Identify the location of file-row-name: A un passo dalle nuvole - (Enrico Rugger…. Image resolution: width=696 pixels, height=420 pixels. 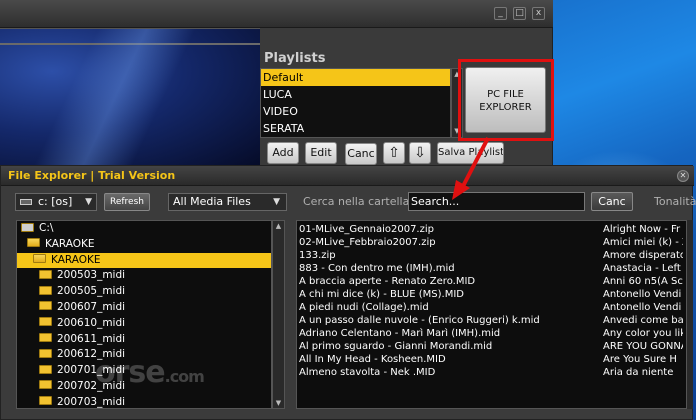
(449, 320).